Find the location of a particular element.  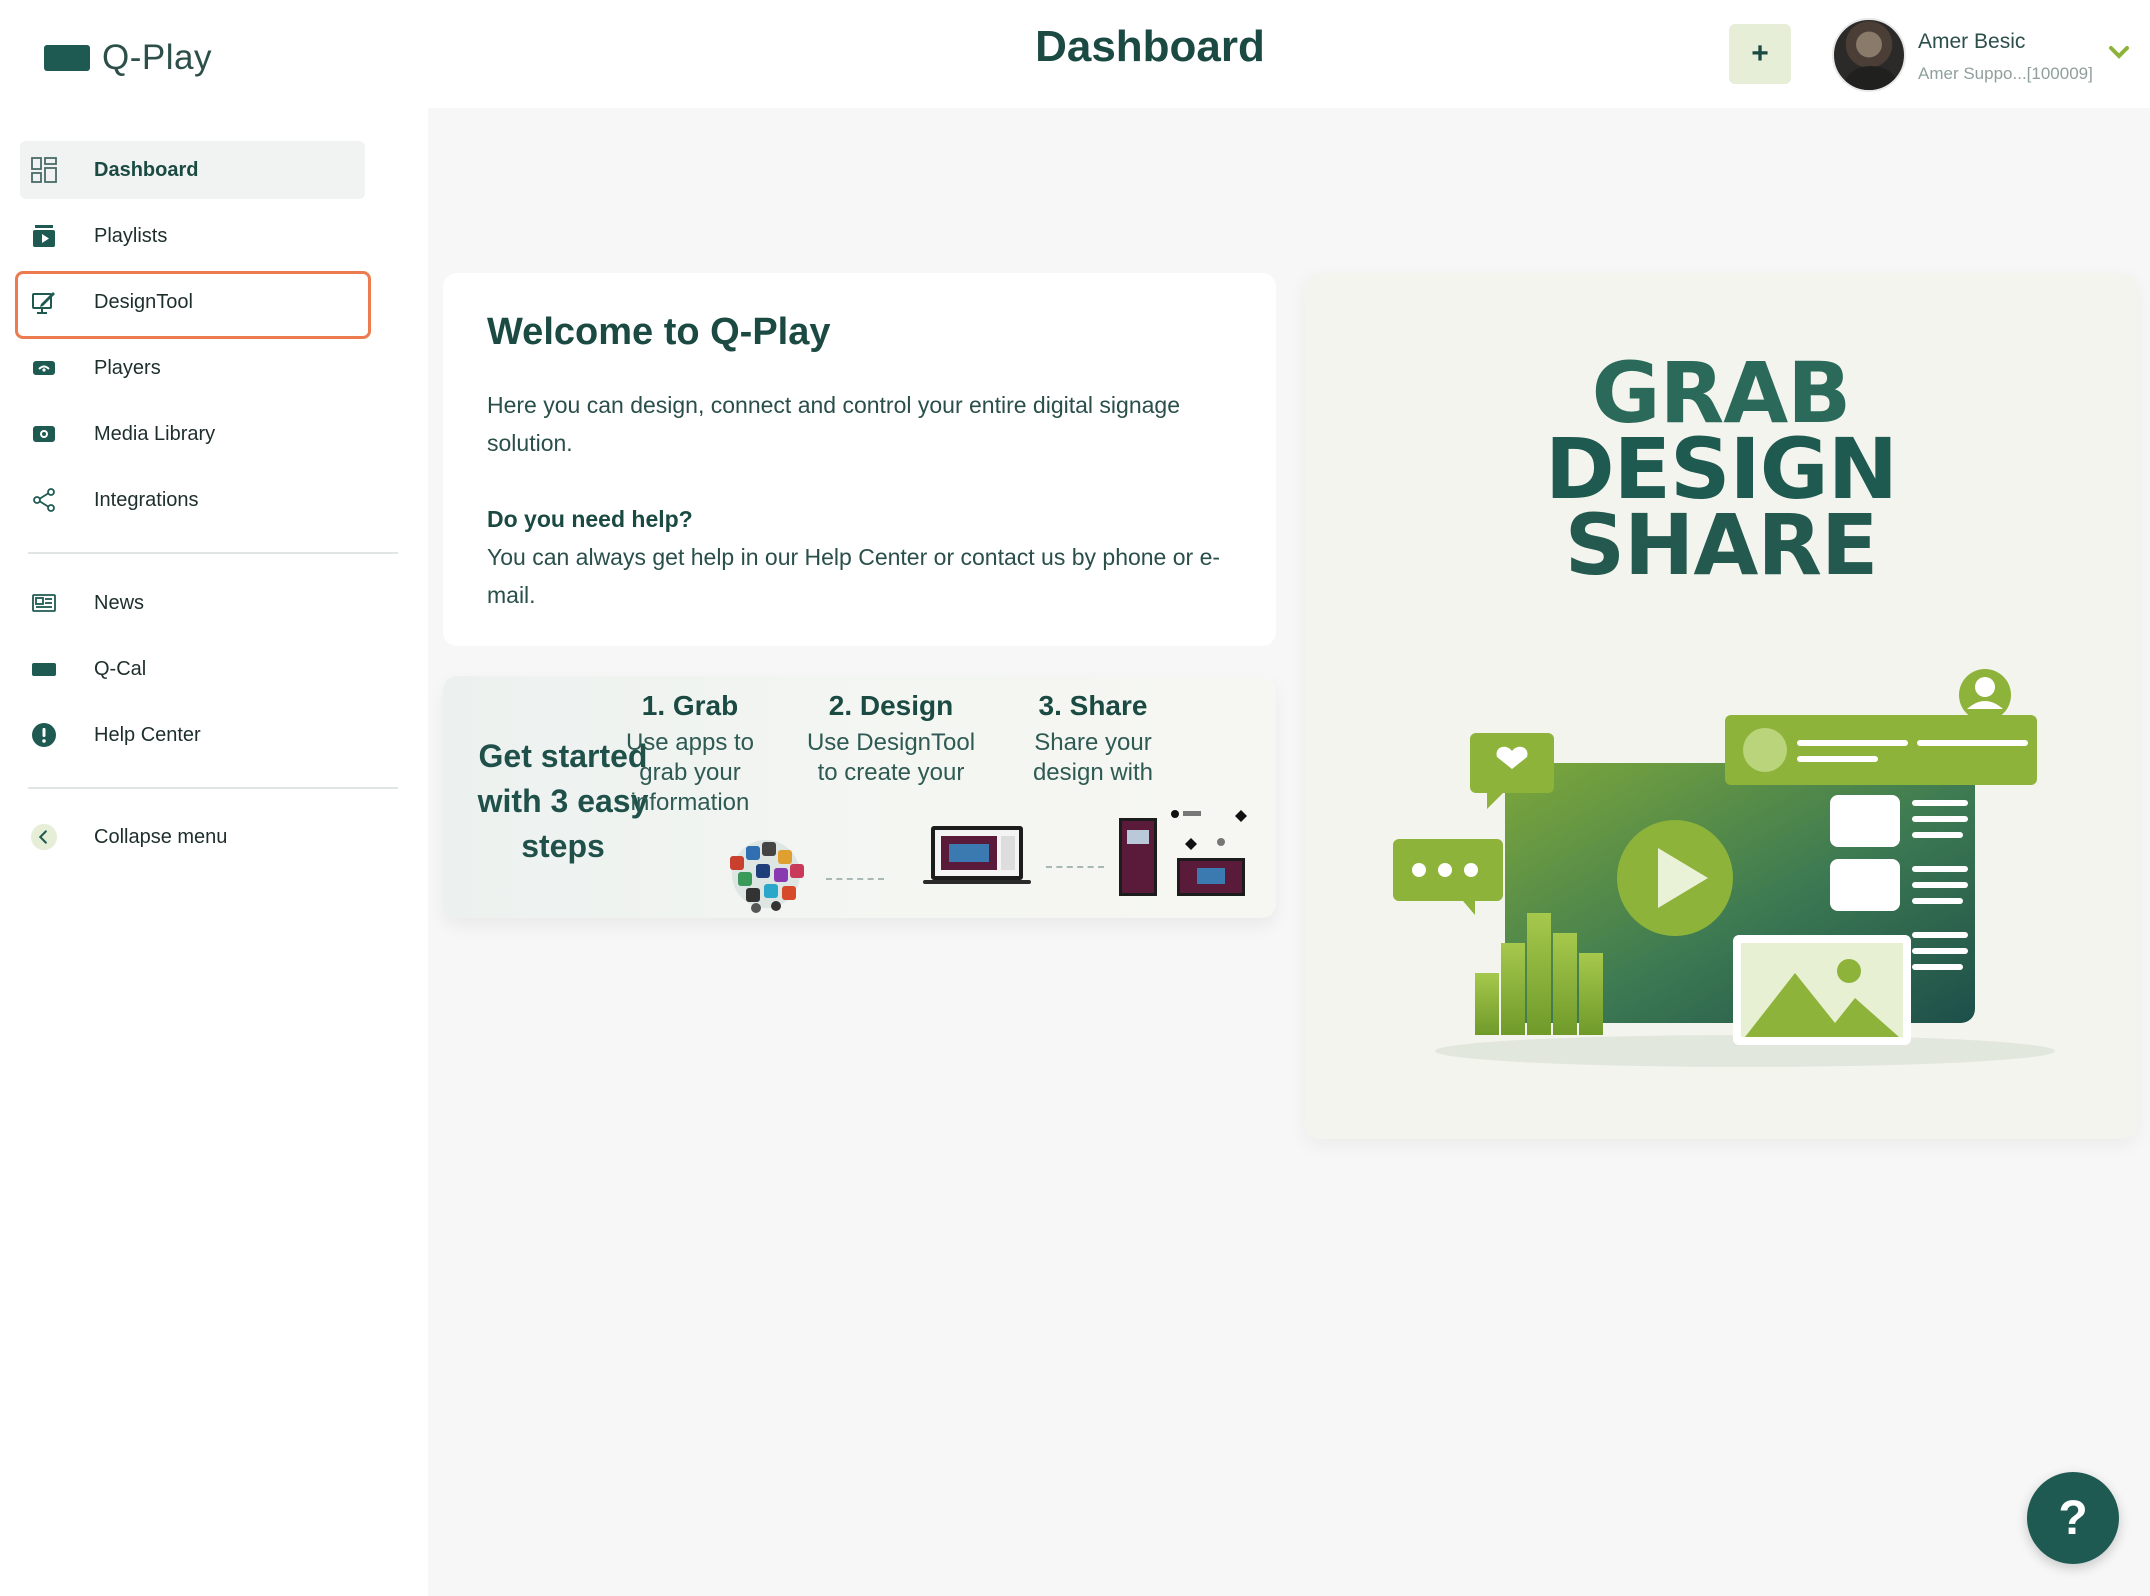

sidebar-item-label: Collapse menu is located at coordinates (161, 836).